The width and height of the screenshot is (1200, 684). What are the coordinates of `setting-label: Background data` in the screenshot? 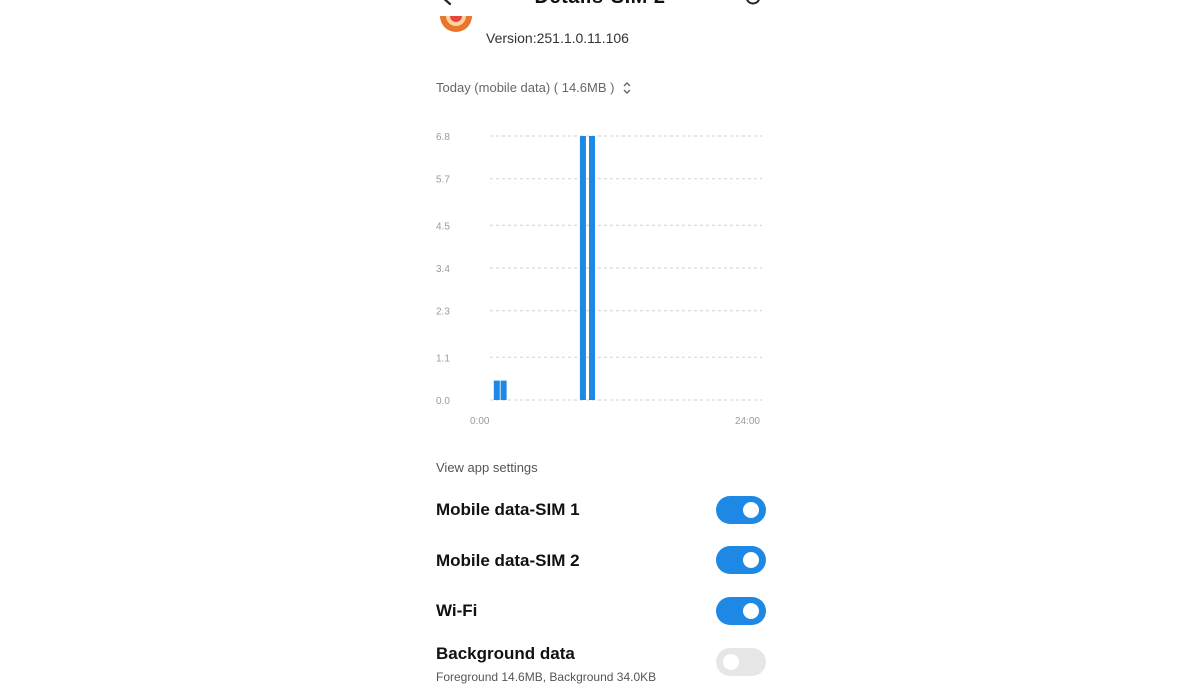 It's located at (505, 653).